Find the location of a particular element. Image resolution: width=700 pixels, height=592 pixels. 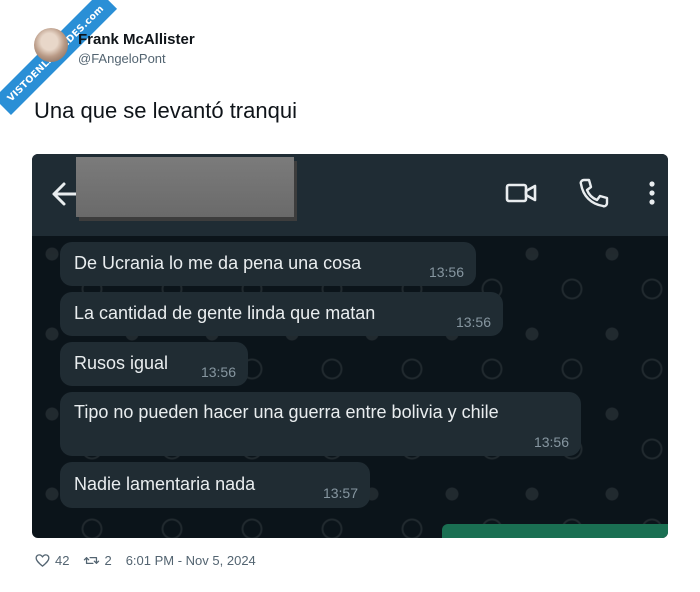

tweet-timestamp: 6:01 PM - Nov 5, 2024 is located at coordinates (191, 560).